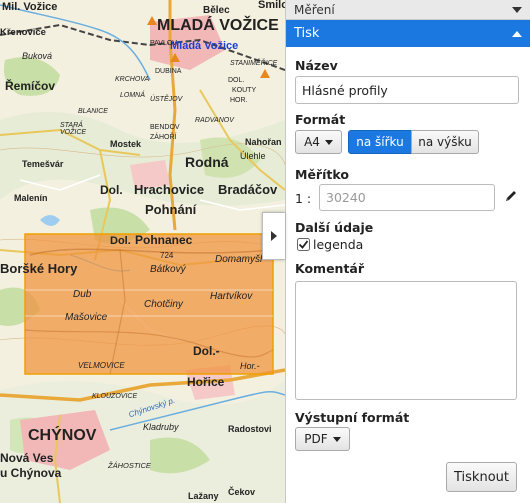 This screenshot has width=530, height=503. What do you see at coordinates (406, 340) in the screenshot?
I see `comment-textarea` at bounding box center [406, 340].